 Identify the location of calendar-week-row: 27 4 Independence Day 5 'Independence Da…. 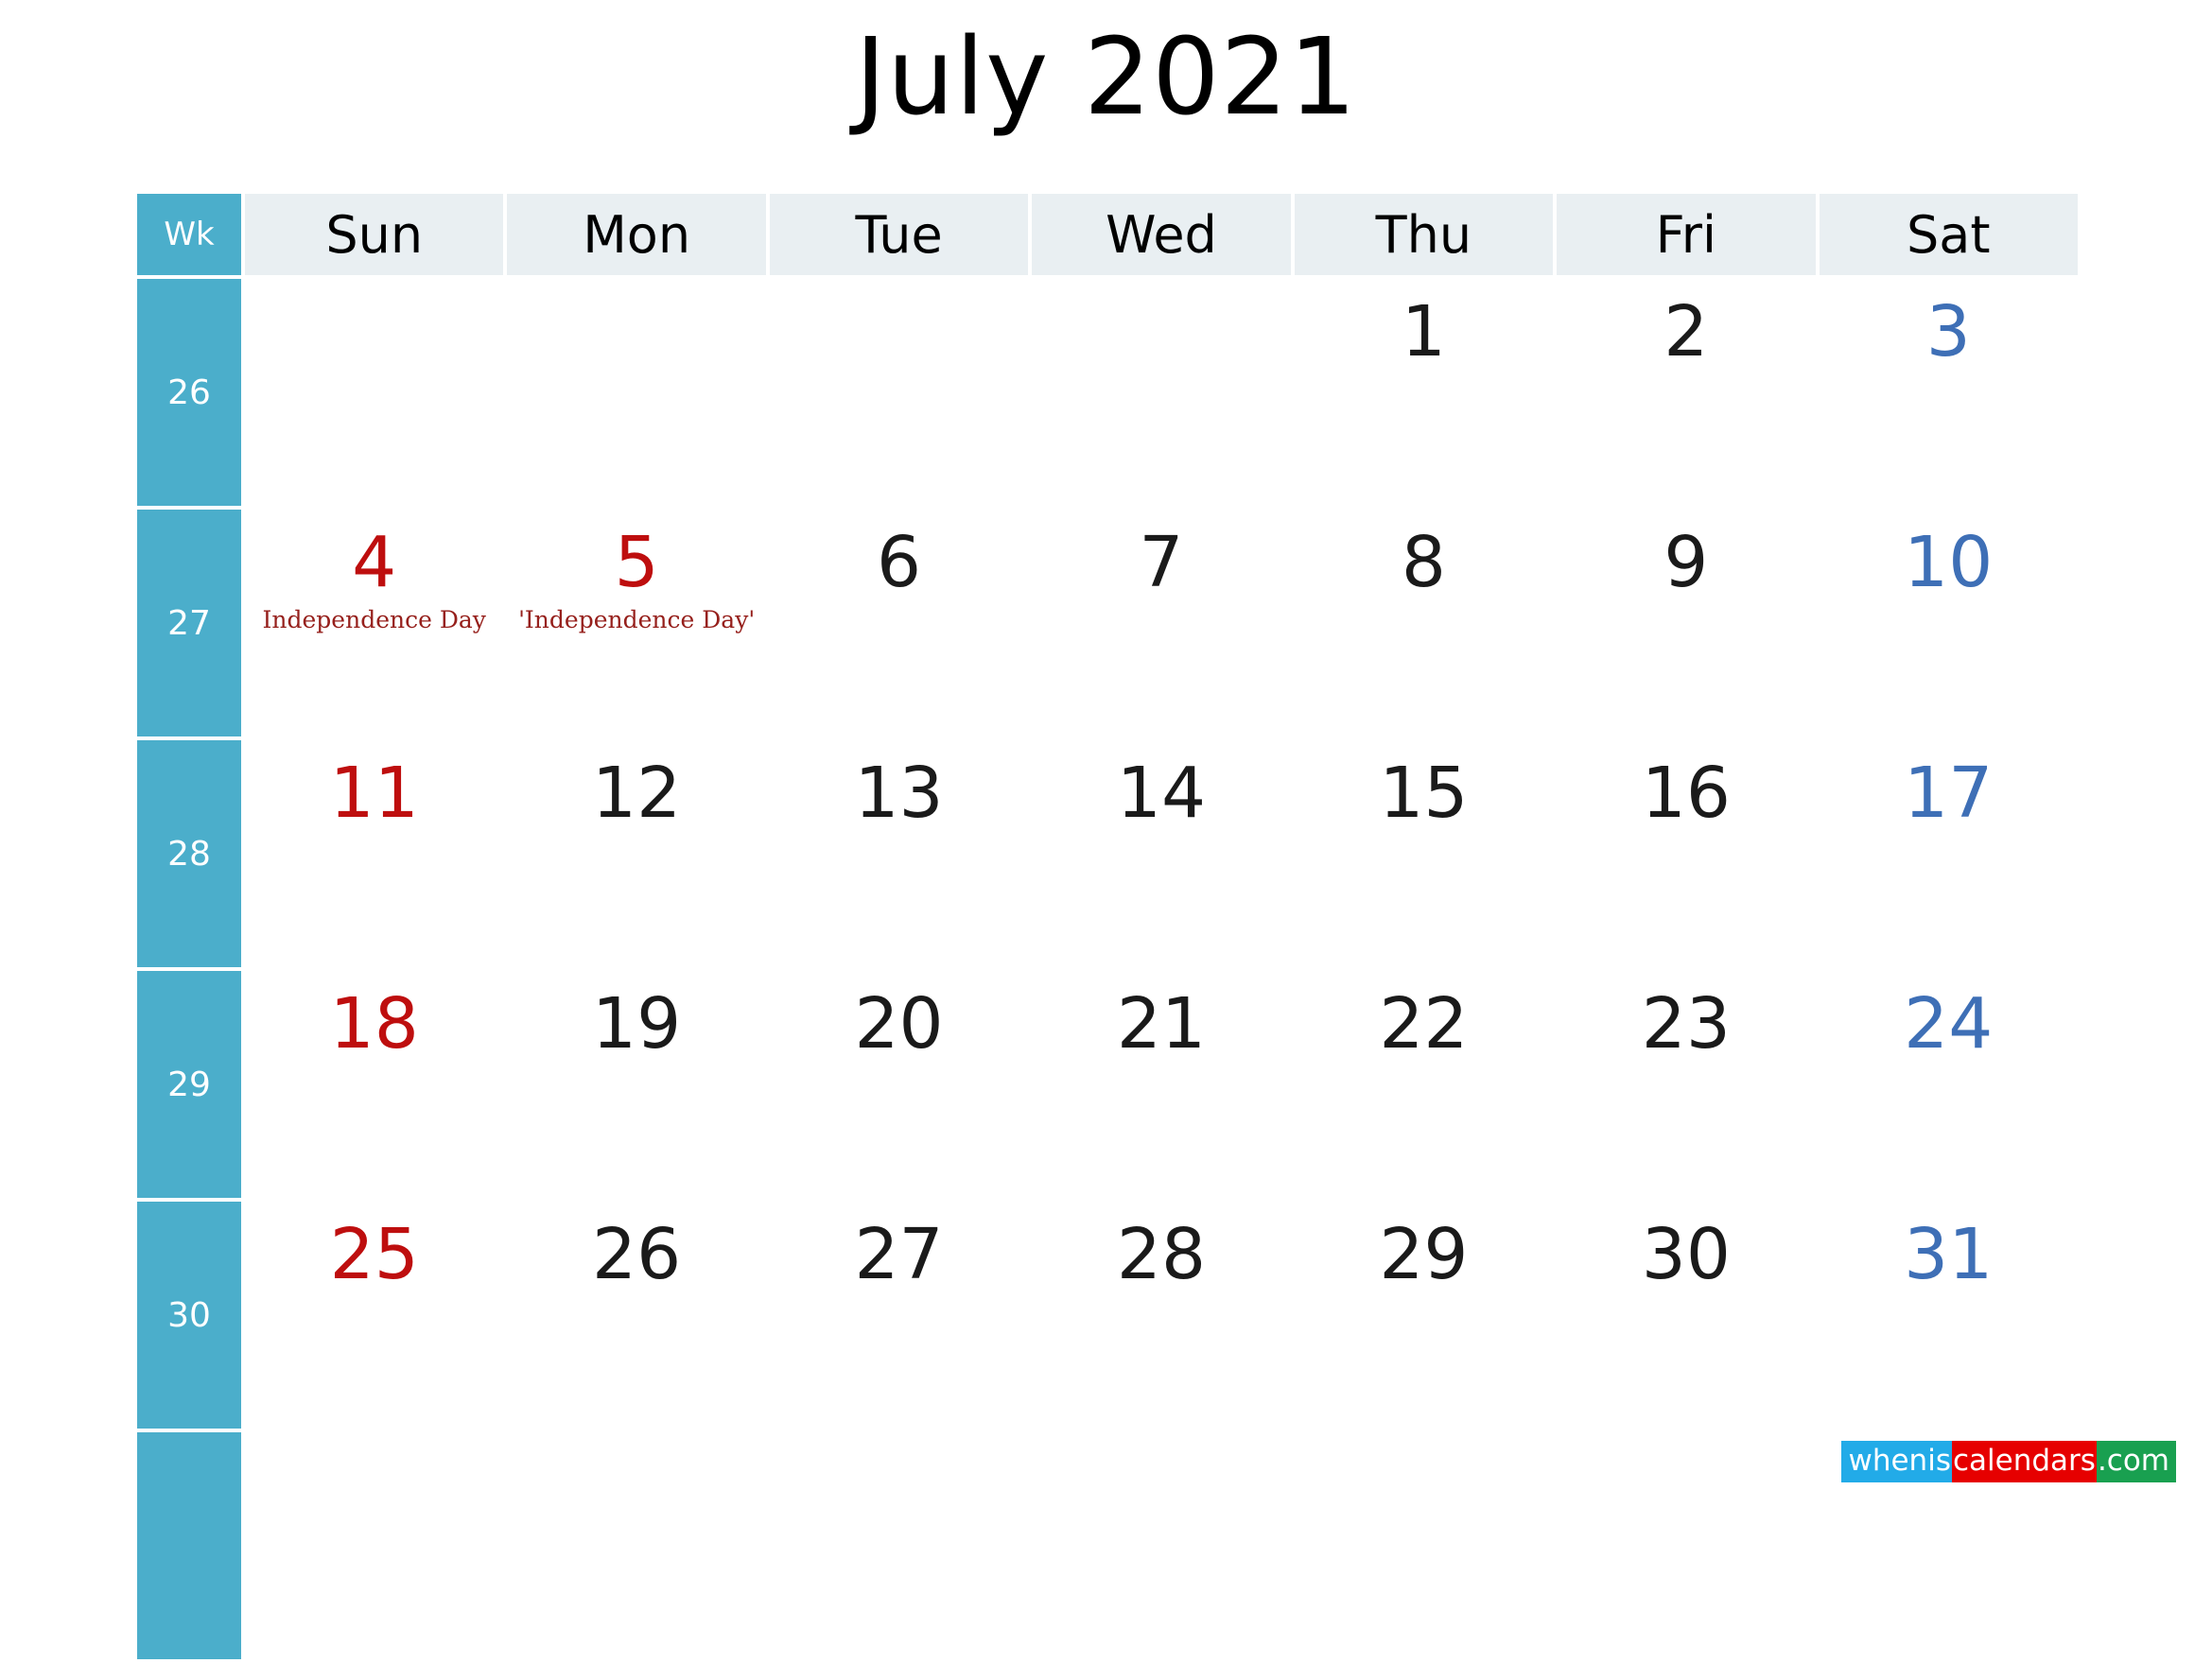
(1107, 623).